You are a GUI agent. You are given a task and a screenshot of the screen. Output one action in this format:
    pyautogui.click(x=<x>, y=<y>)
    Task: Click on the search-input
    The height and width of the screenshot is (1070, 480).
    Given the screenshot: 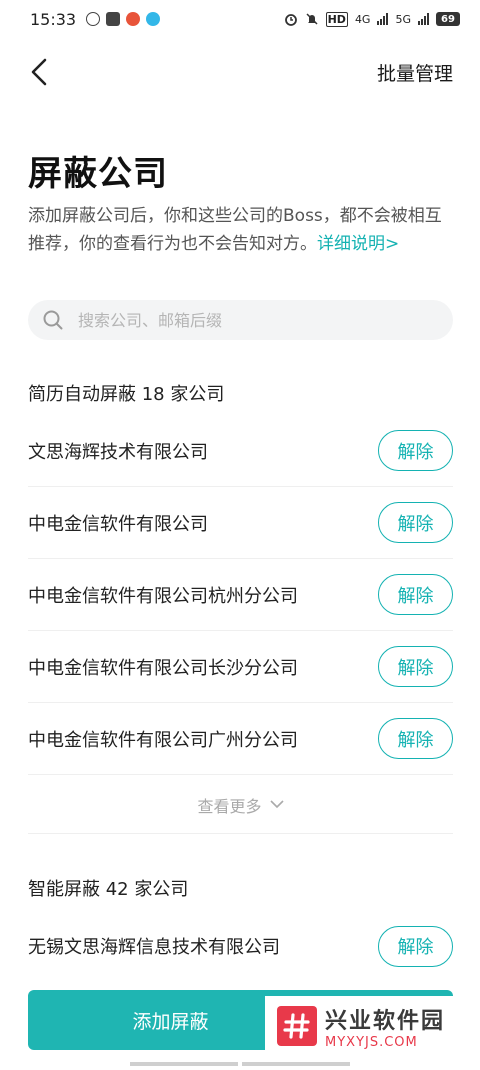 What is the action you would take?
    pyautogui.click(x=248, y=320)
    